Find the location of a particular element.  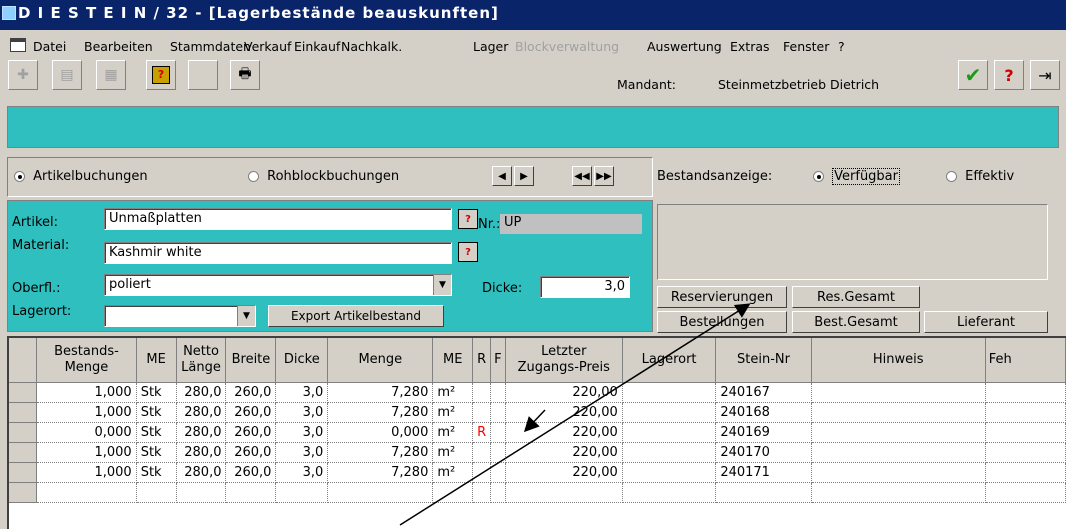

annotation-arrow-reserved-flag is located at coordinates (534, 421).